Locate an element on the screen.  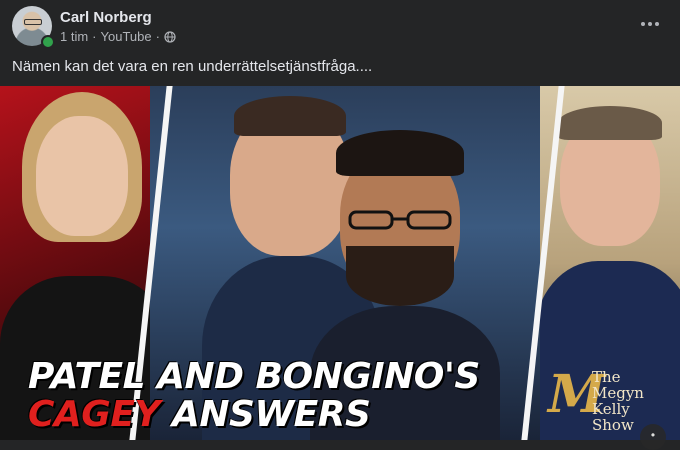
post-source: YouTube is located at coordinates (126, 36).